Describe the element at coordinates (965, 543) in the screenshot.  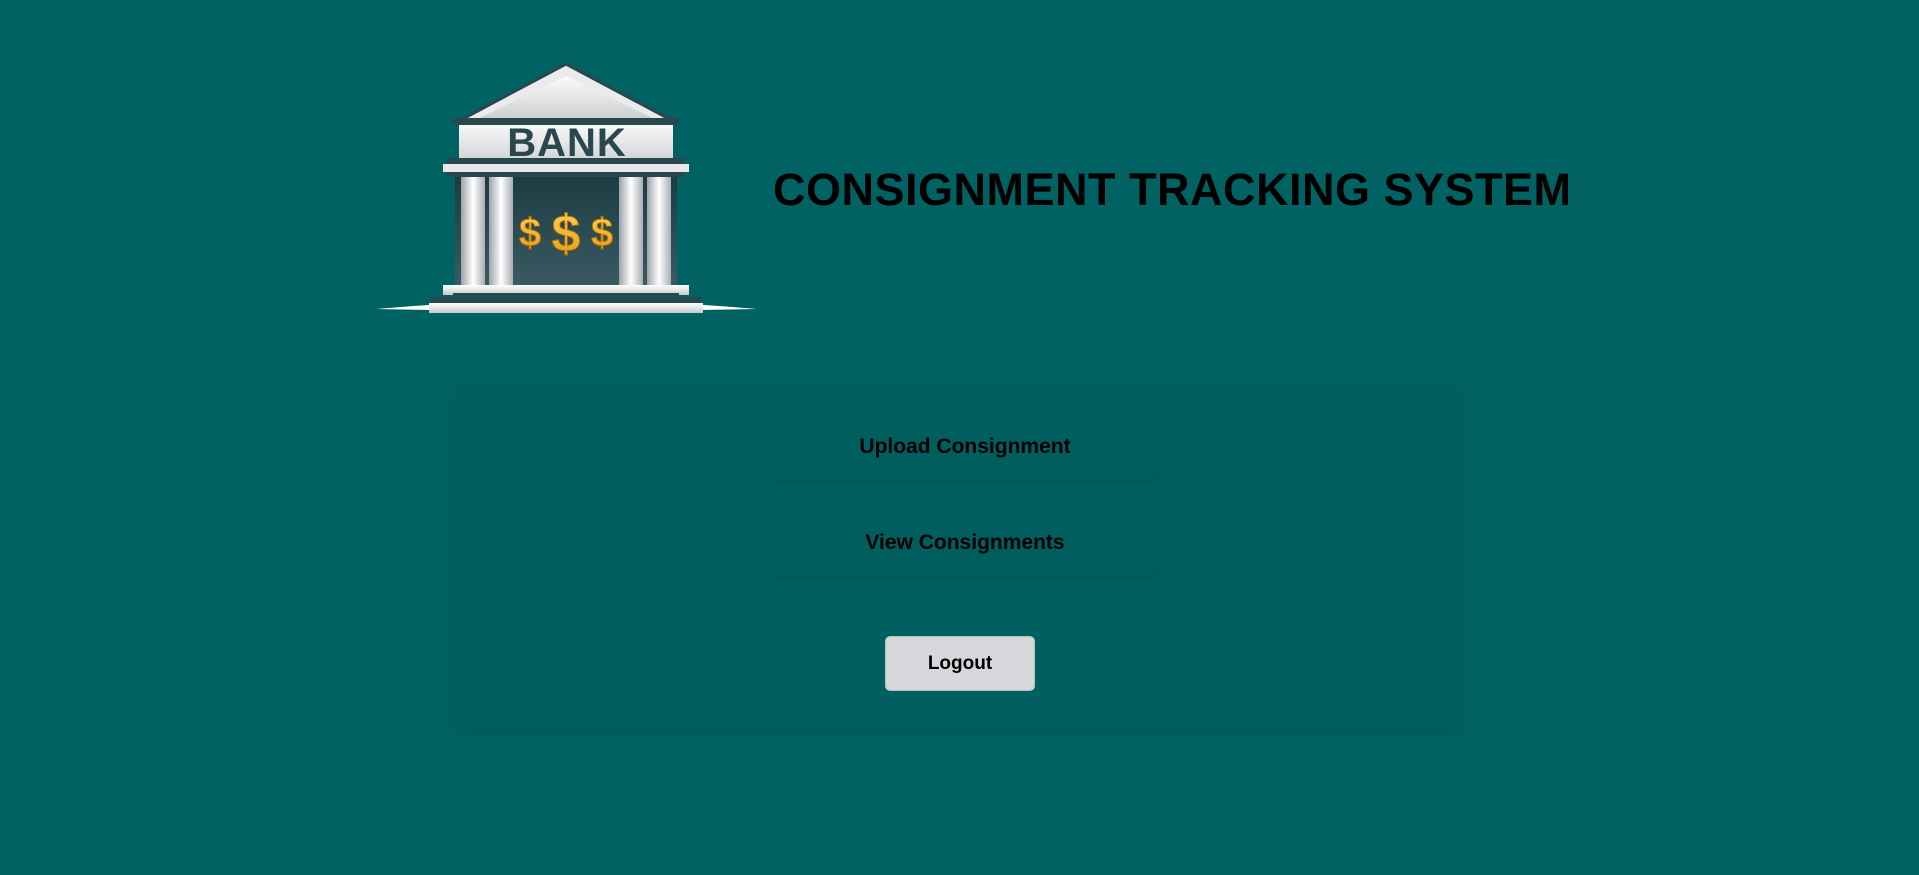
I see `view-consignments-button: View Consignments` at that location.